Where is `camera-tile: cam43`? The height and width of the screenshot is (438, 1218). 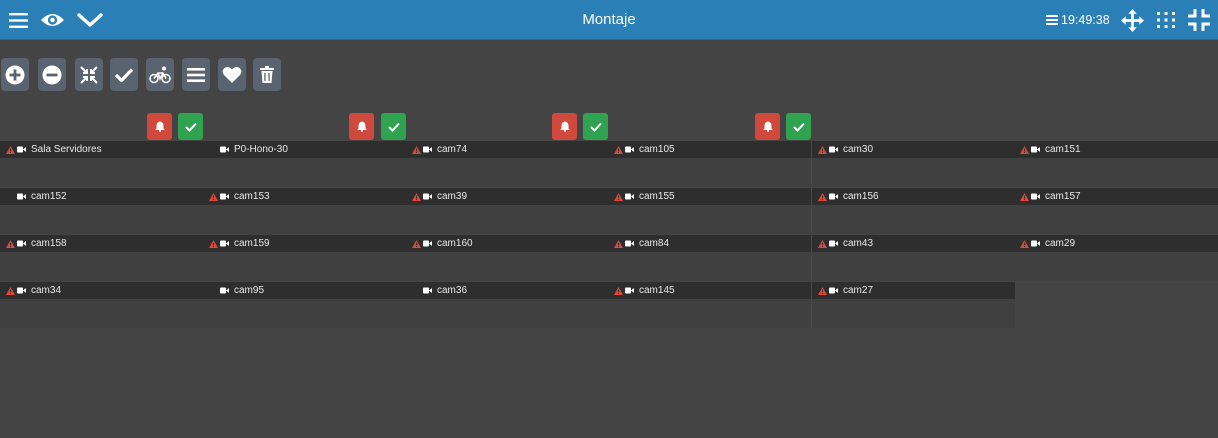 camera-tile: cam43 is located at coordinates (913, 258).